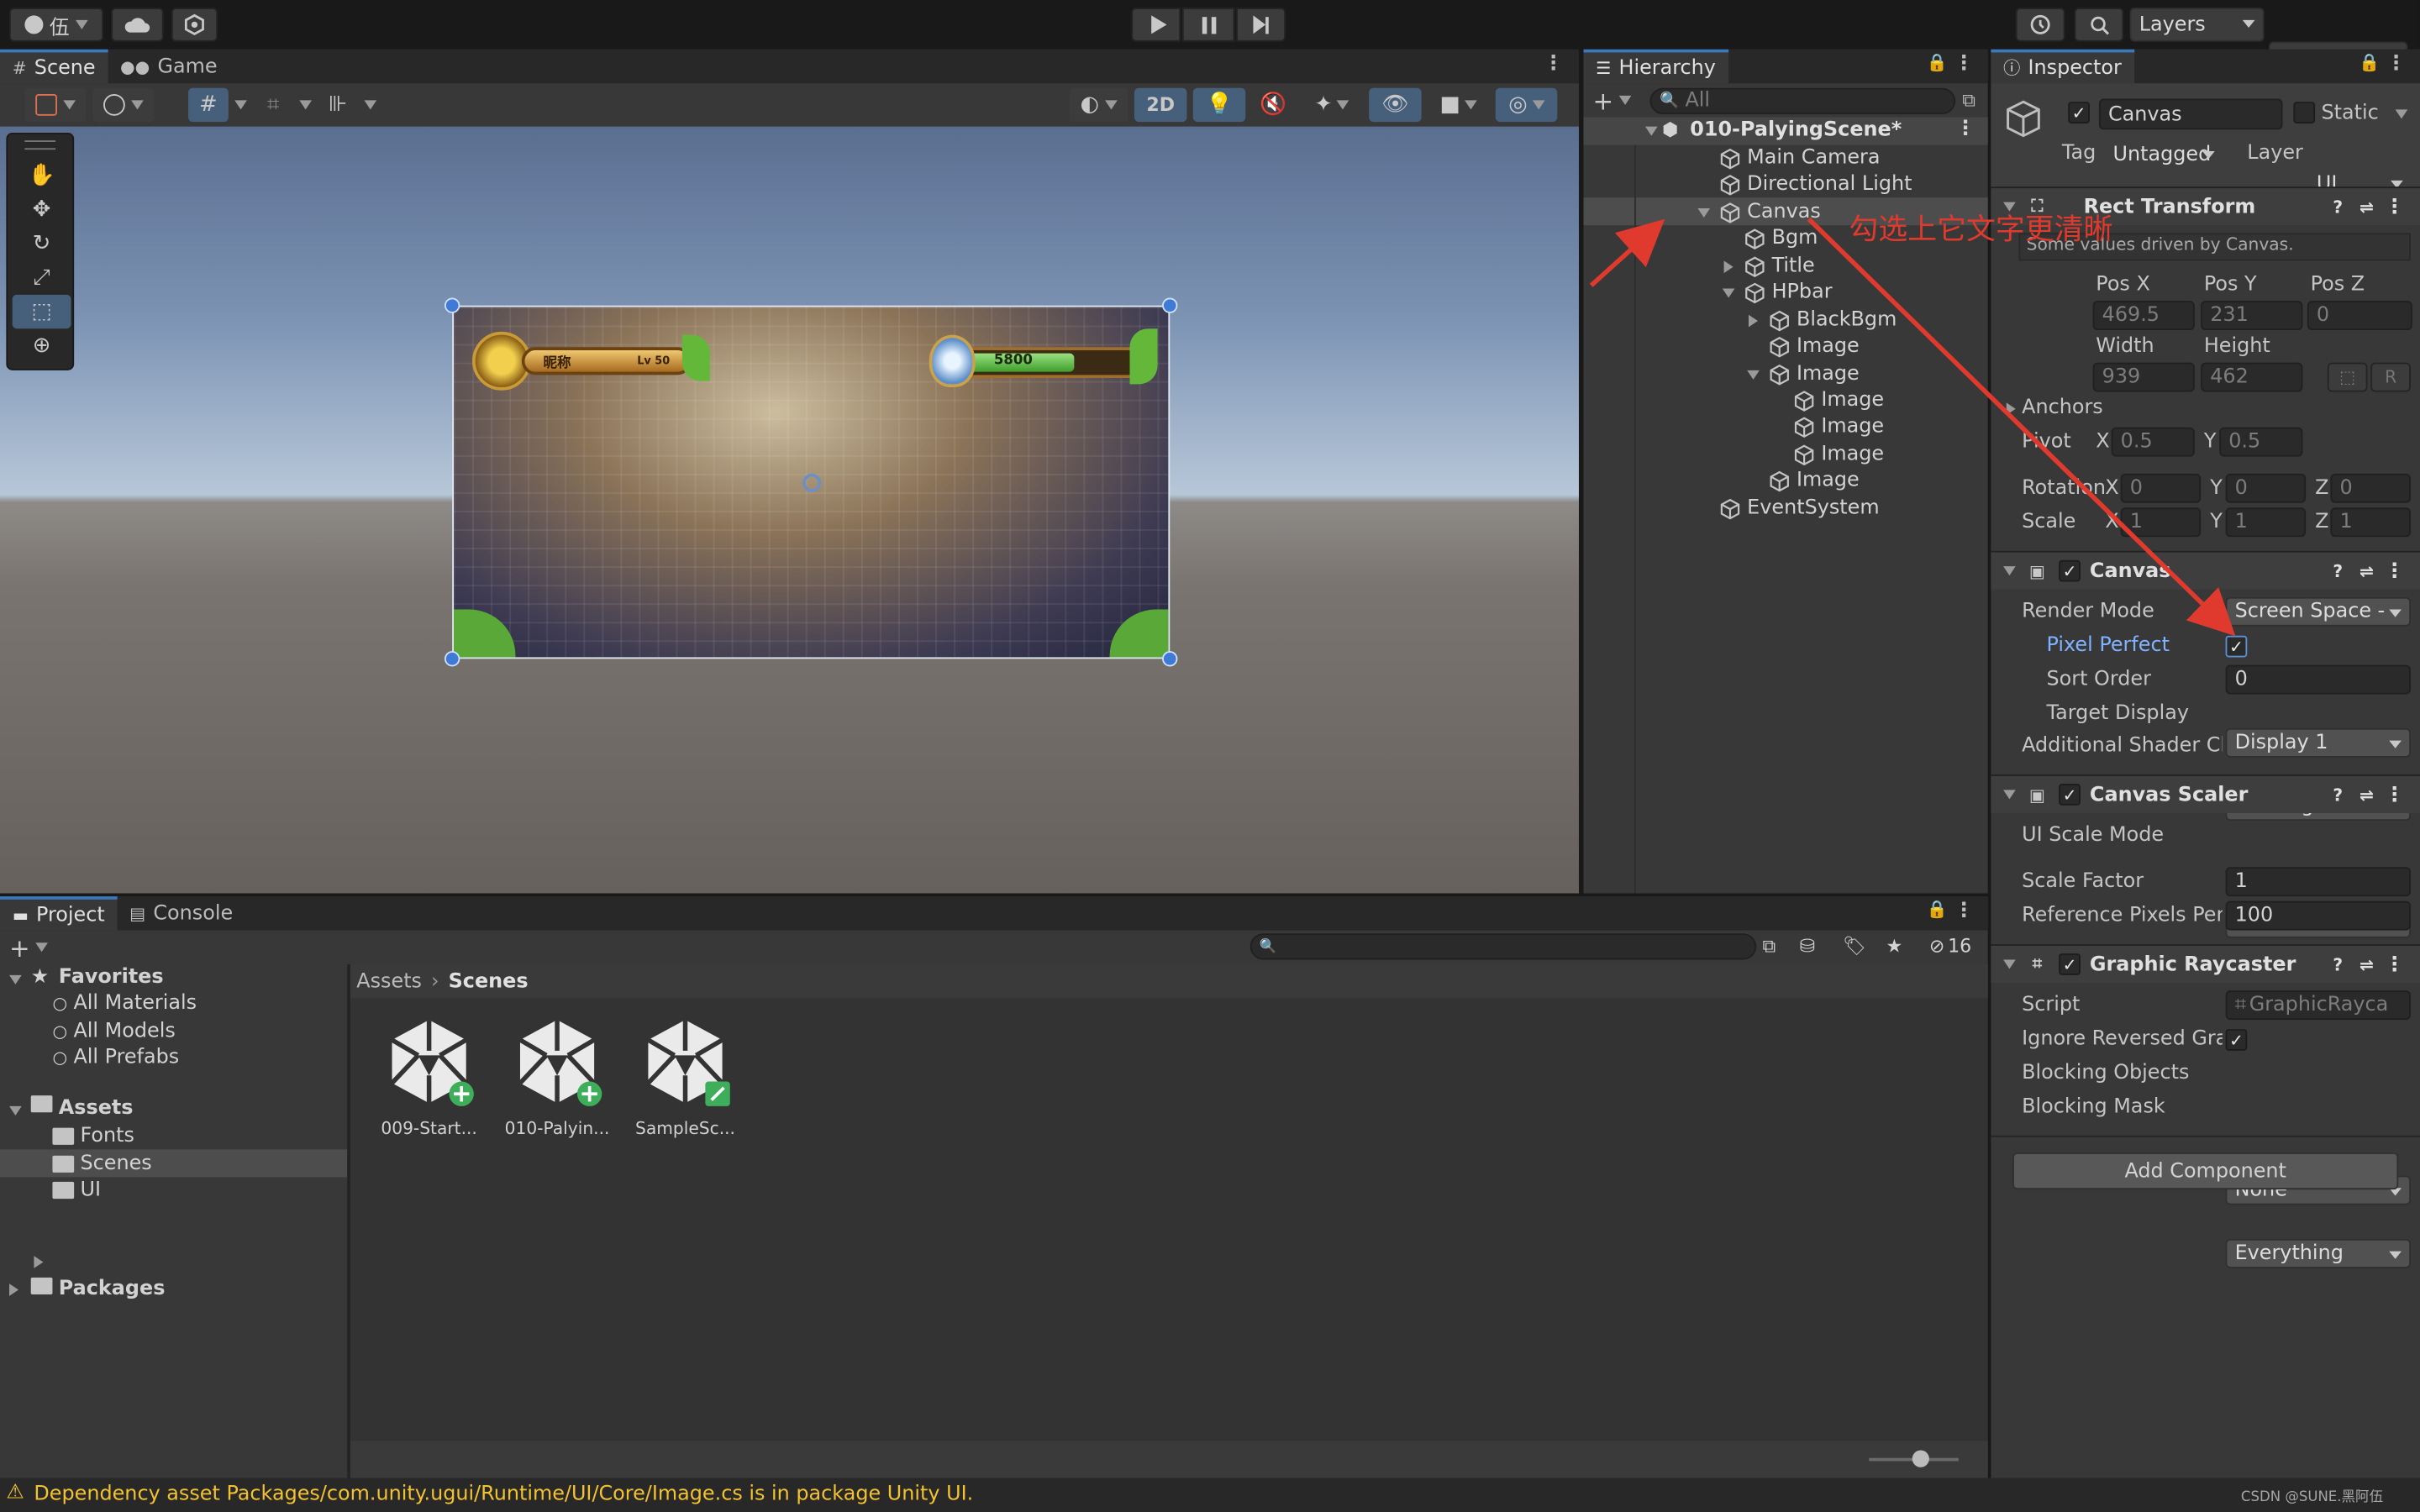  I want to click on arrow-to-pixel-perfect, so click(2022, 427).